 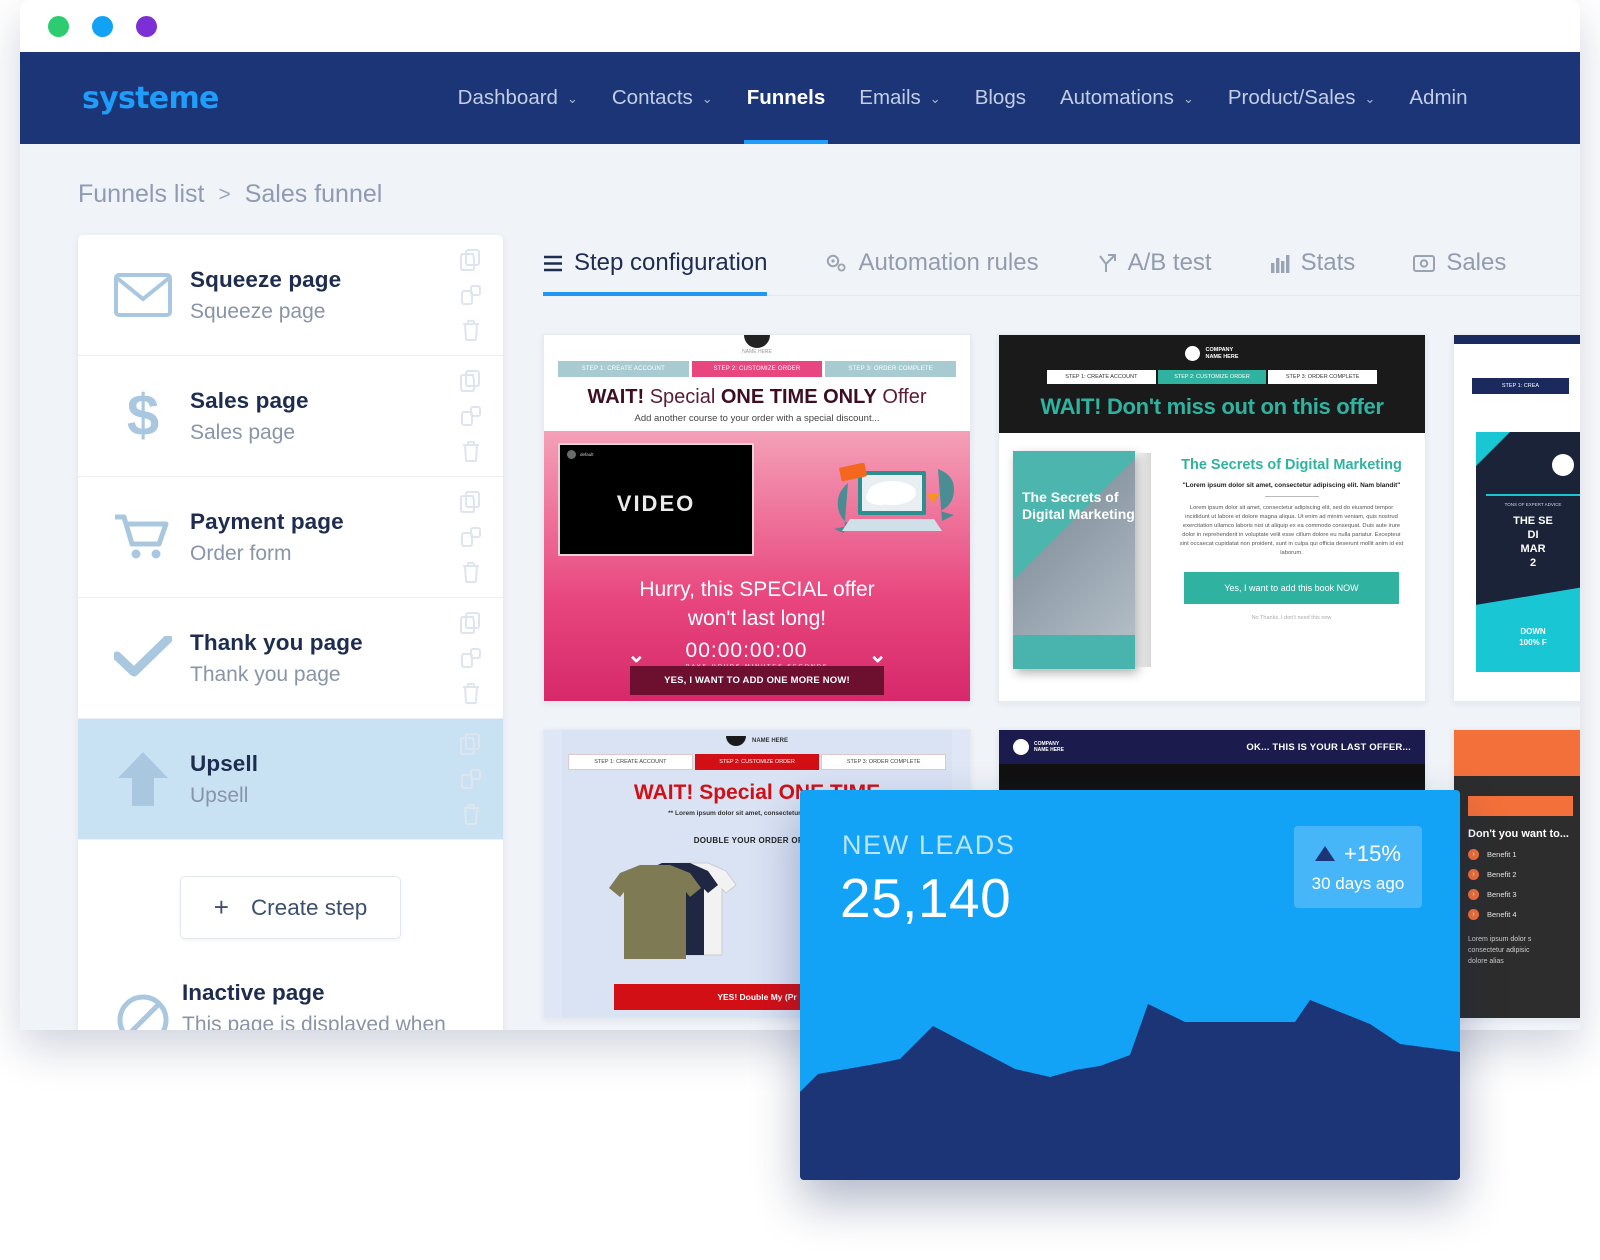 What do you see at coordinates (58, 26) in the screenshot?
I see `green-dot` at bounding box center [58, 26].